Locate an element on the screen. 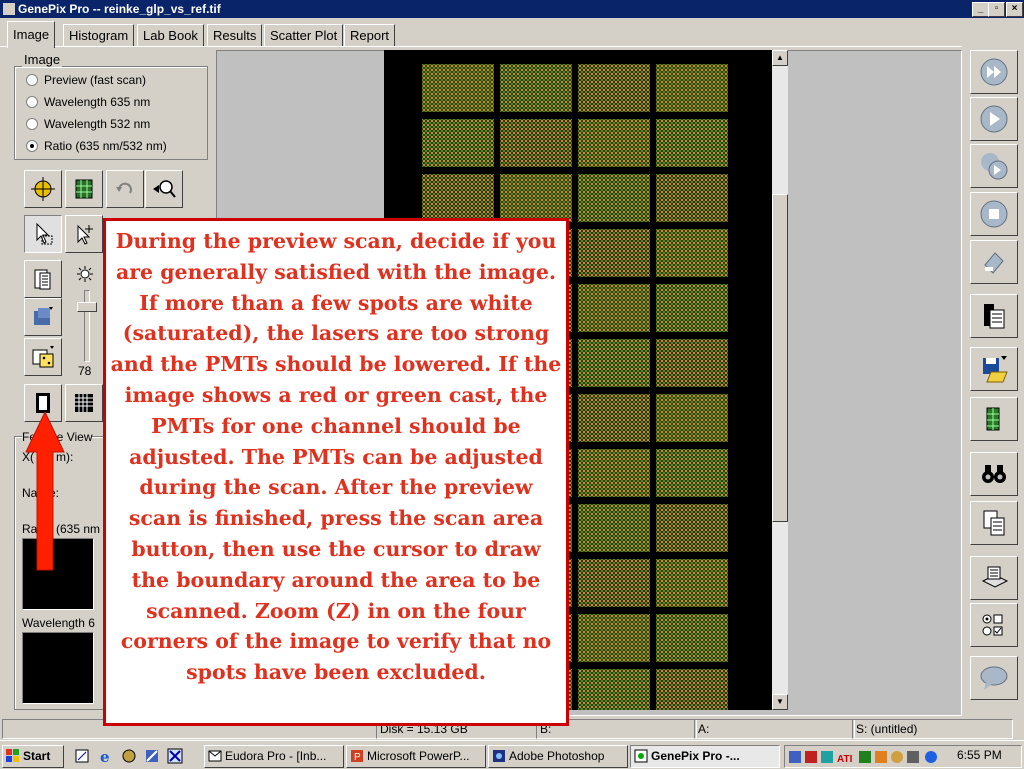 The height and width of the screenshot is (769, 1024). save-icon is located at coordinates (995, 369).